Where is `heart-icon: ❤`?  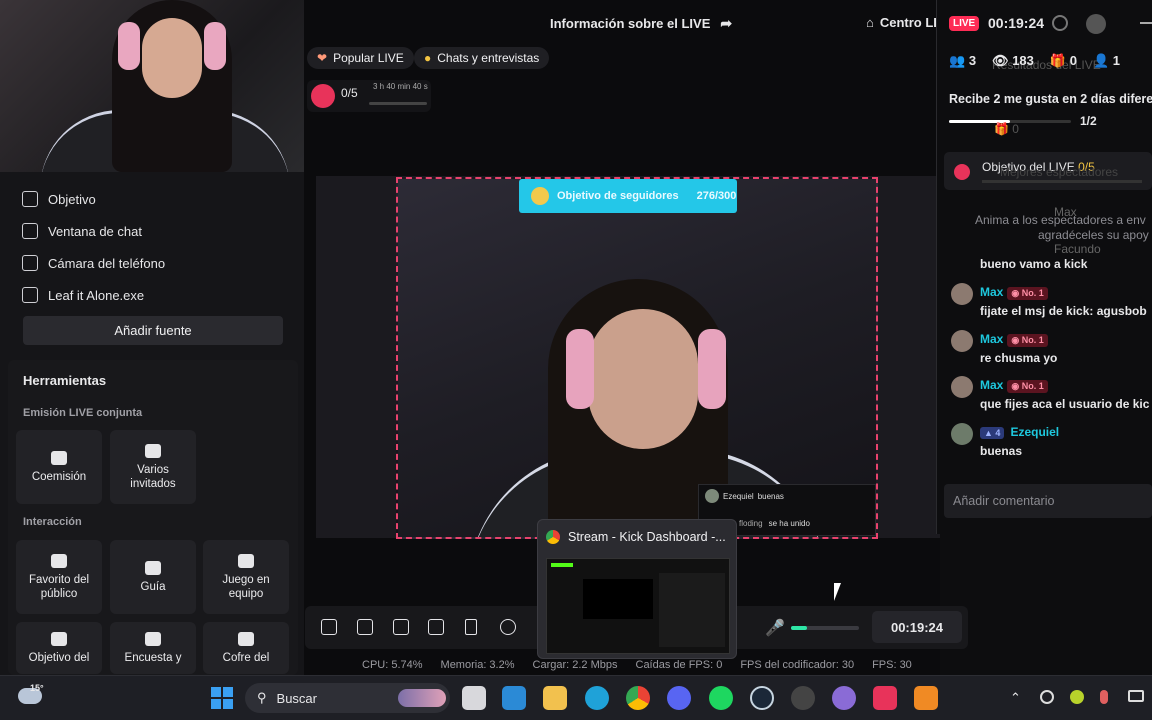 heart-icon: ❤ is located at coordinates (322, 58).